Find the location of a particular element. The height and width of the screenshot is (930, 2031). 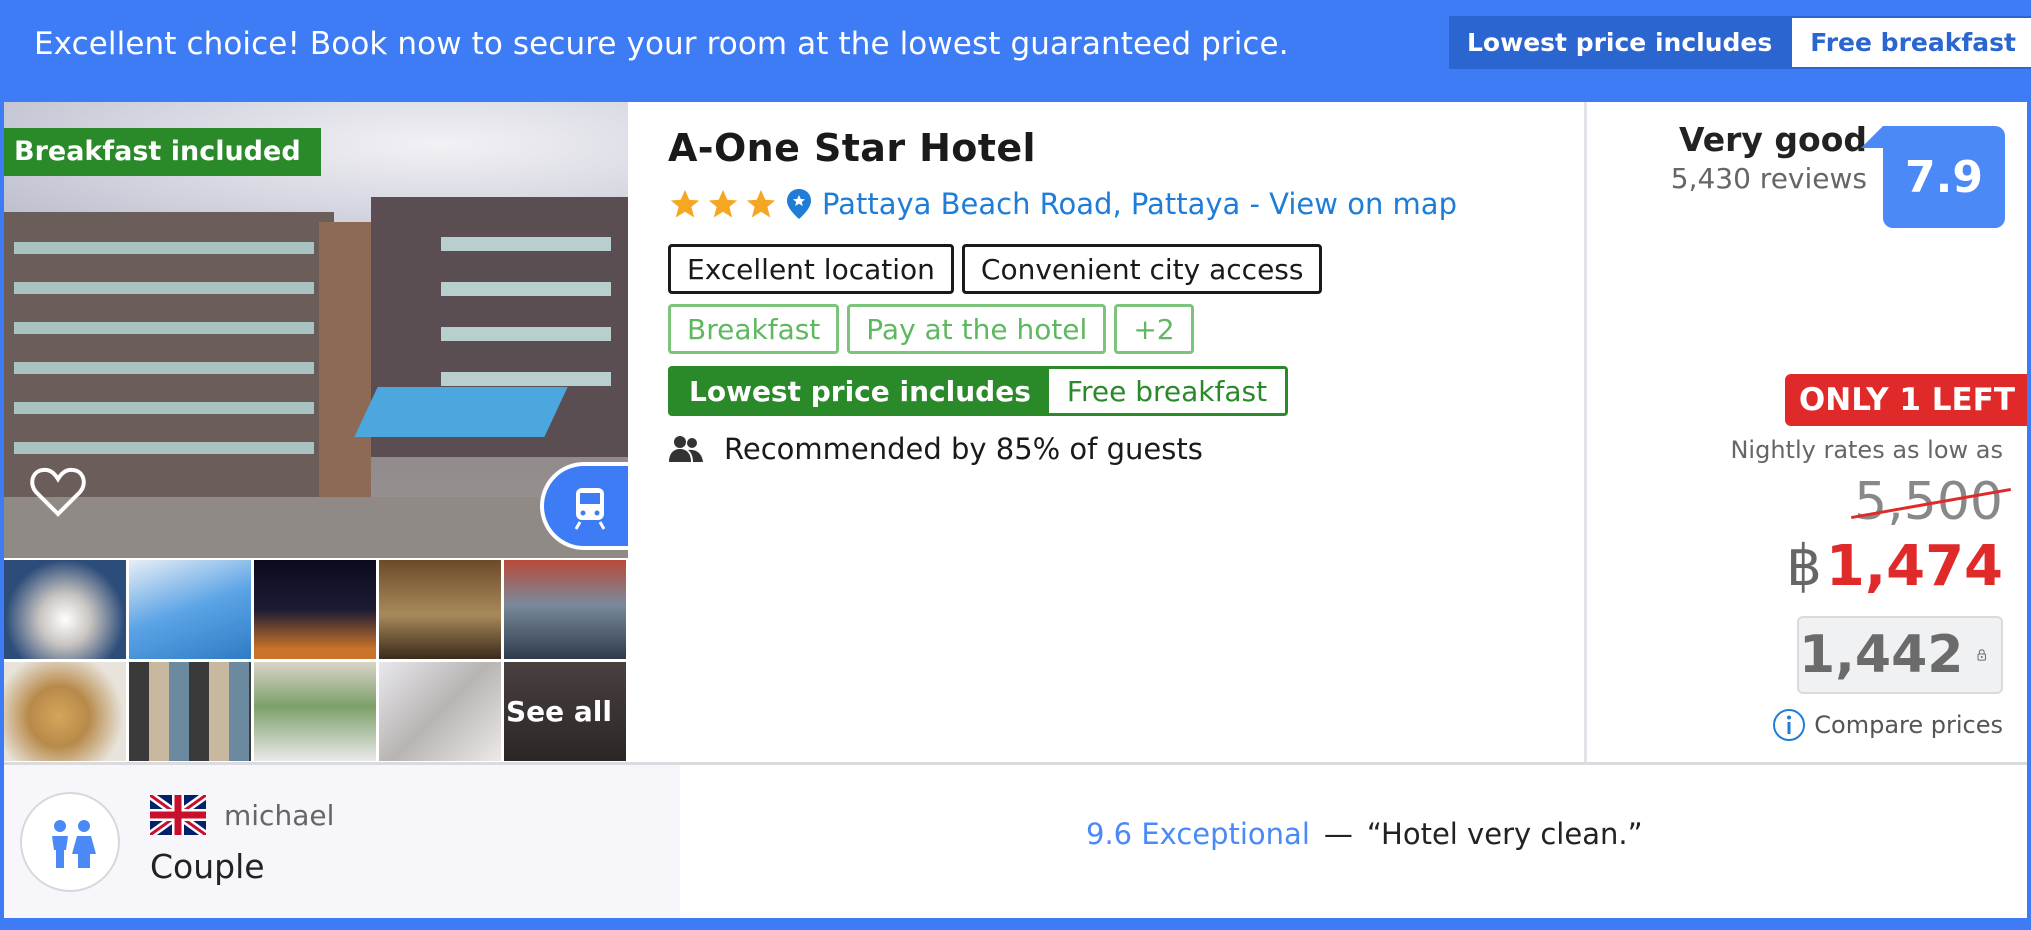

lock-icon is located at coordinates (1982, 655).